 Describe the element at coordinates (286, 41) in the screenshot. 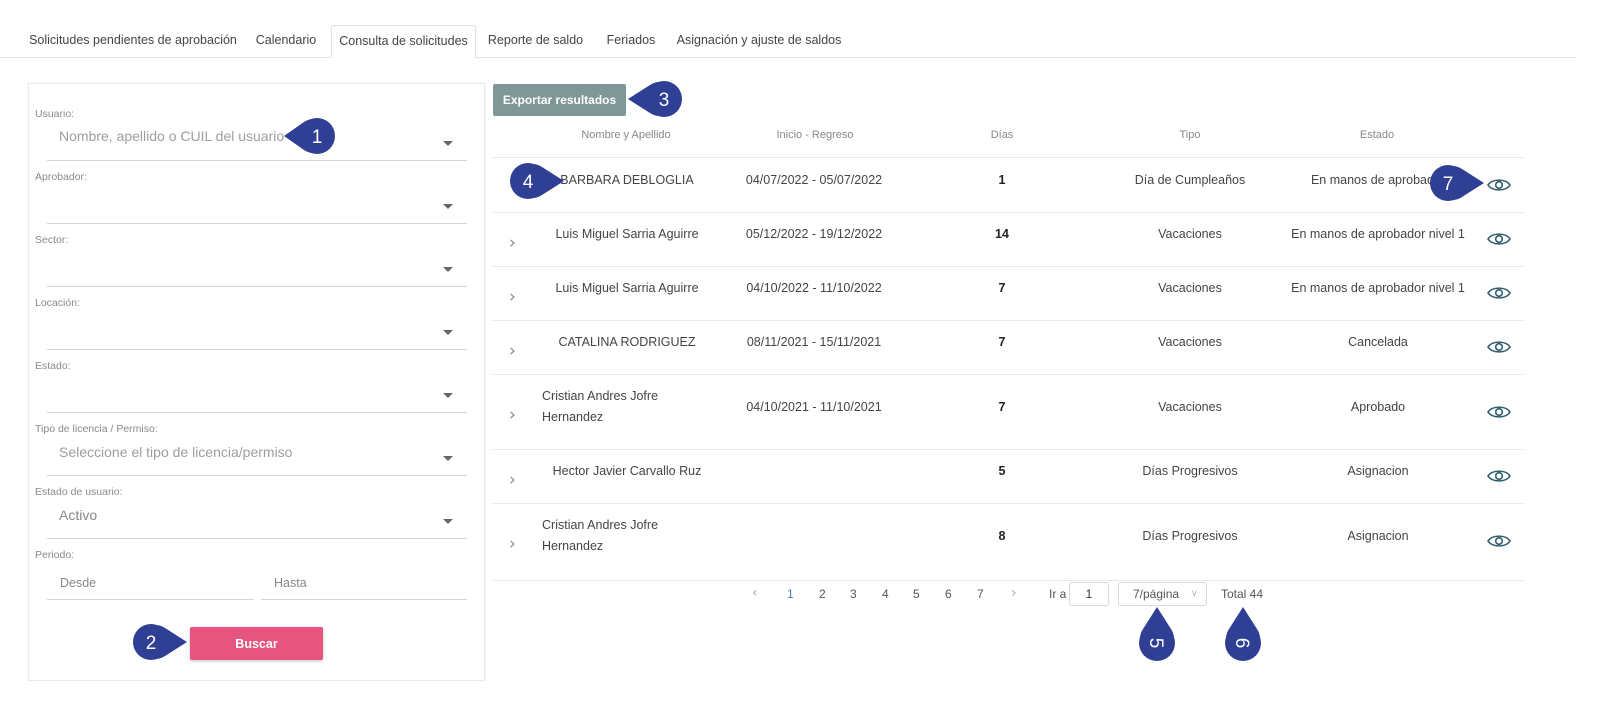

I see `tab-calendar: Calendario` at that location.